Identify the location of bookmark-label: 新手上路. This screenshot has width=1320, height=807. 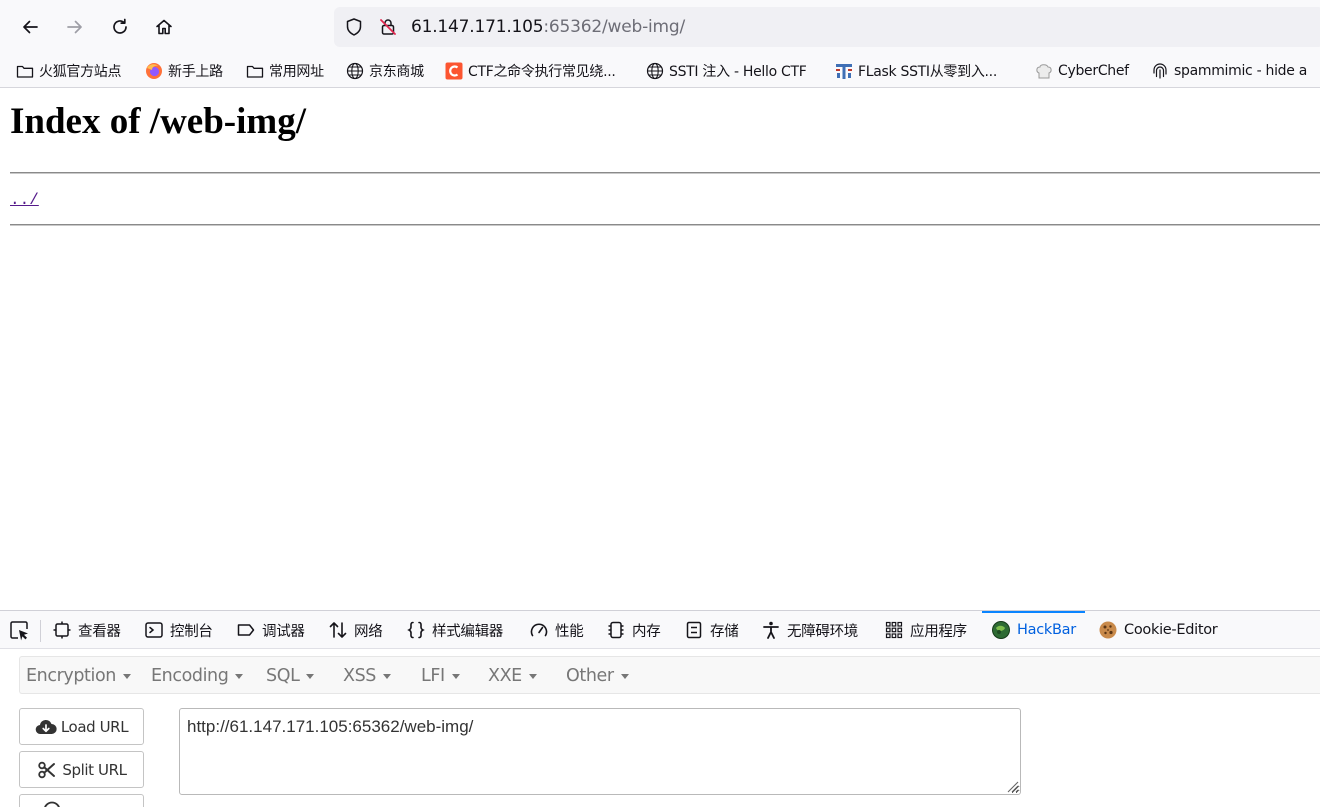
(195, 72).